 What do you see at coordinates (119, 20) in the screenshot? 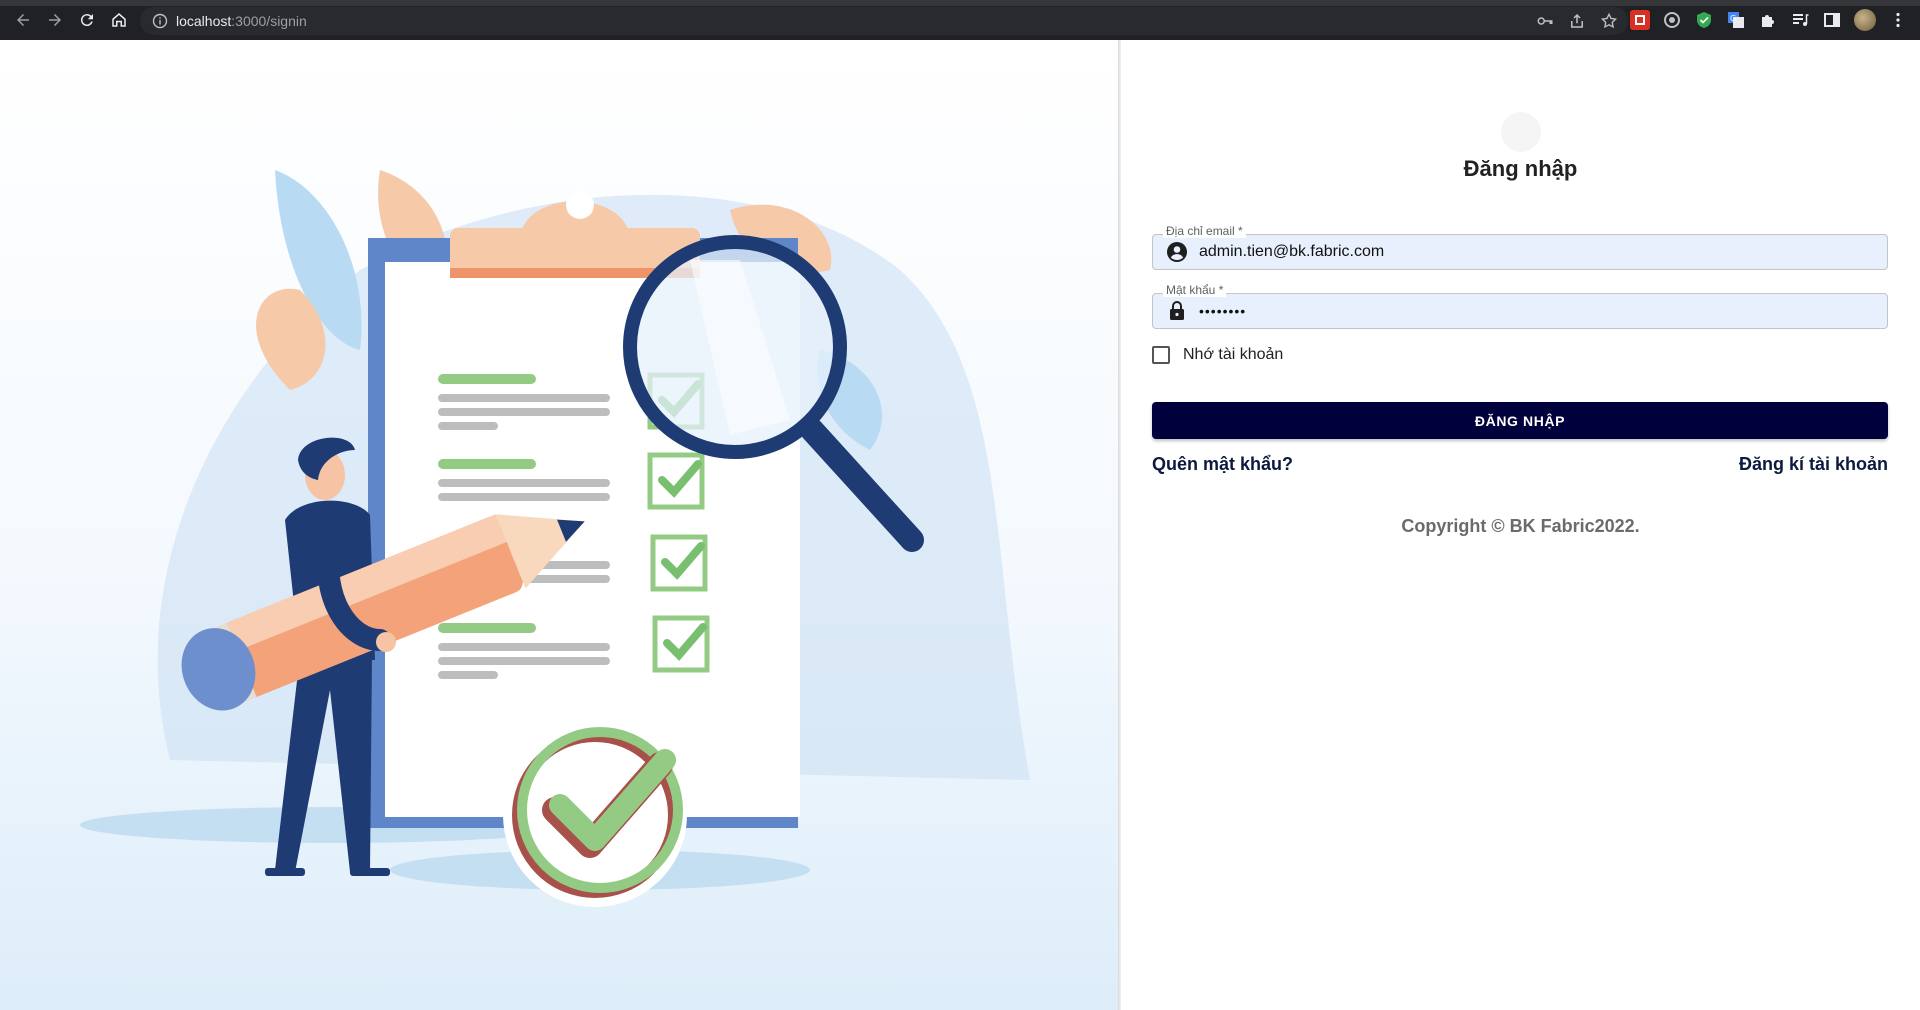
I see `home-icon` at bounding box center [119, 20].